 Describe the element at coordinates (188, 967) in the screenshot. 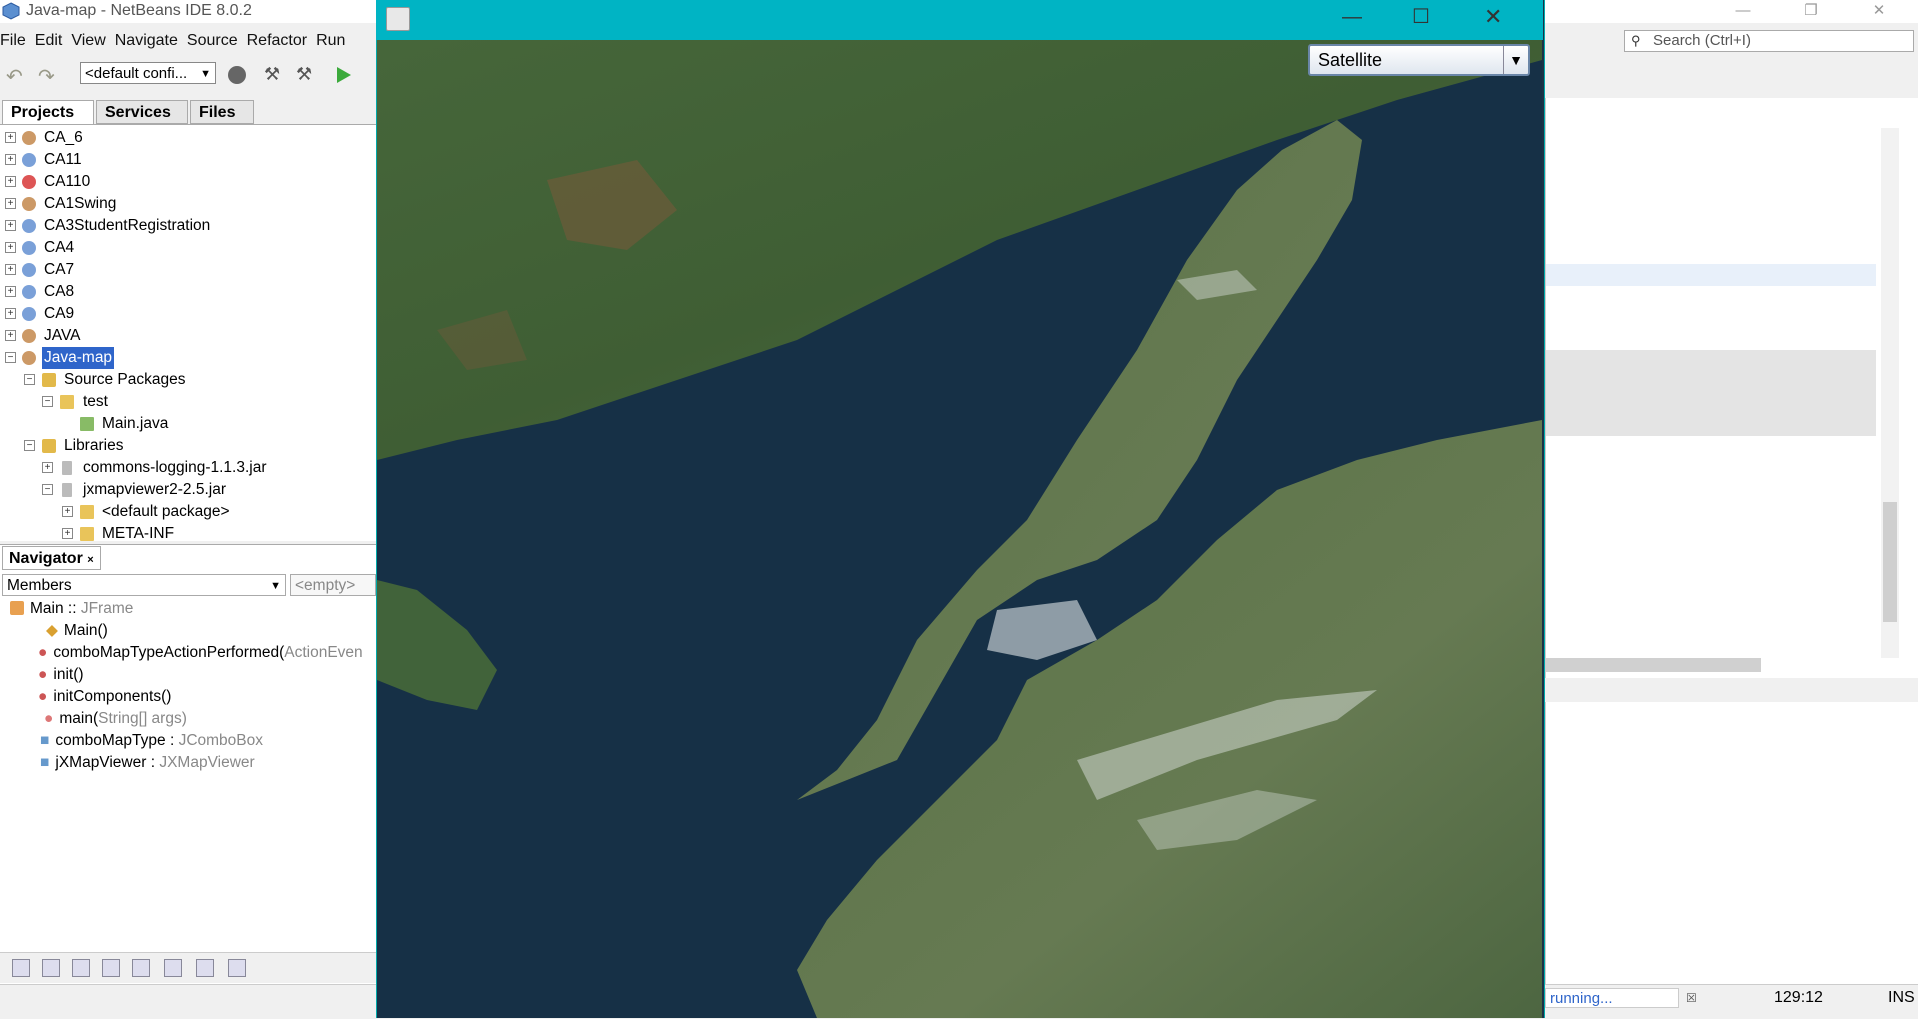

I see `navigator-toolbar` at that location.